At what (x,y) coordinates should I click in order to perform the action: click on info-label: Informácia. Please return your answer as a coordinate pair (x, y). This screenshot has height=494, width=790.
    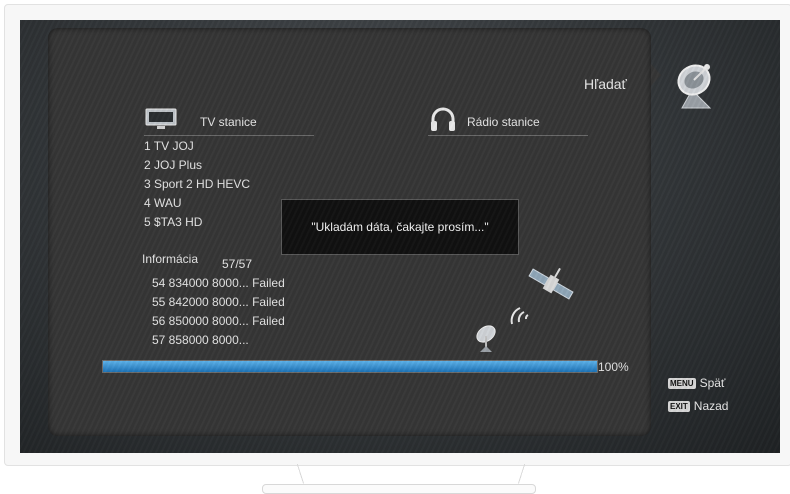
    Looking at the image, I should click on (170, 259).